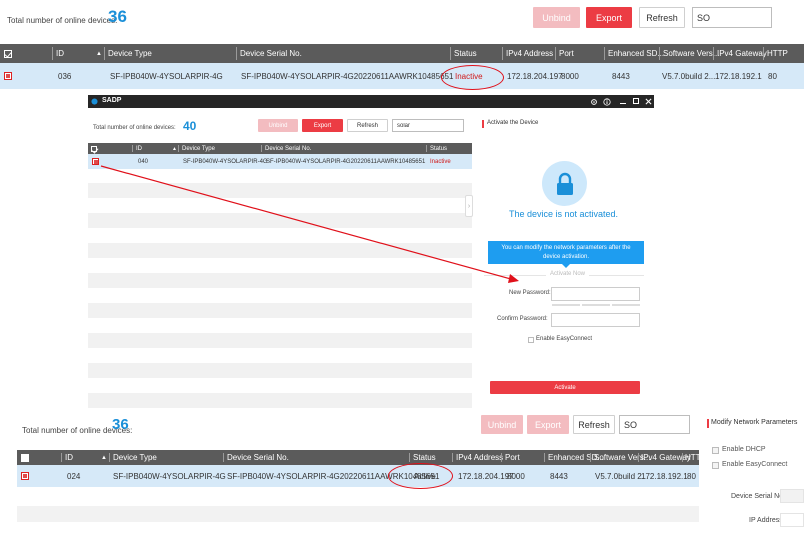 The width and height of the screenshot is (804, 538). Describe the element at coordinates (486, 476) in the screenshot. I see `row-ipv4: 172.18.204.197` at that location.